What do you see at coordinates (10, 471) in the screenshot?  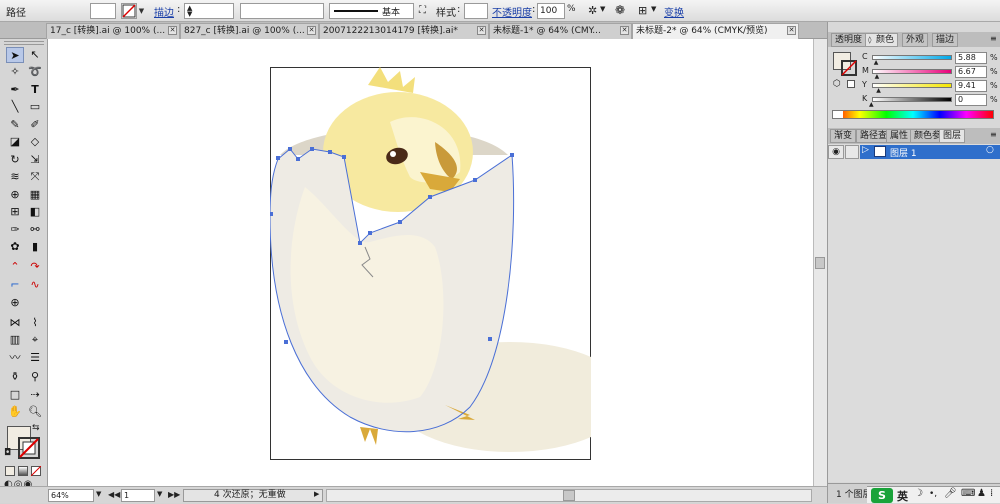 I see `color-mode-icon` at bounding box center [10, 471].